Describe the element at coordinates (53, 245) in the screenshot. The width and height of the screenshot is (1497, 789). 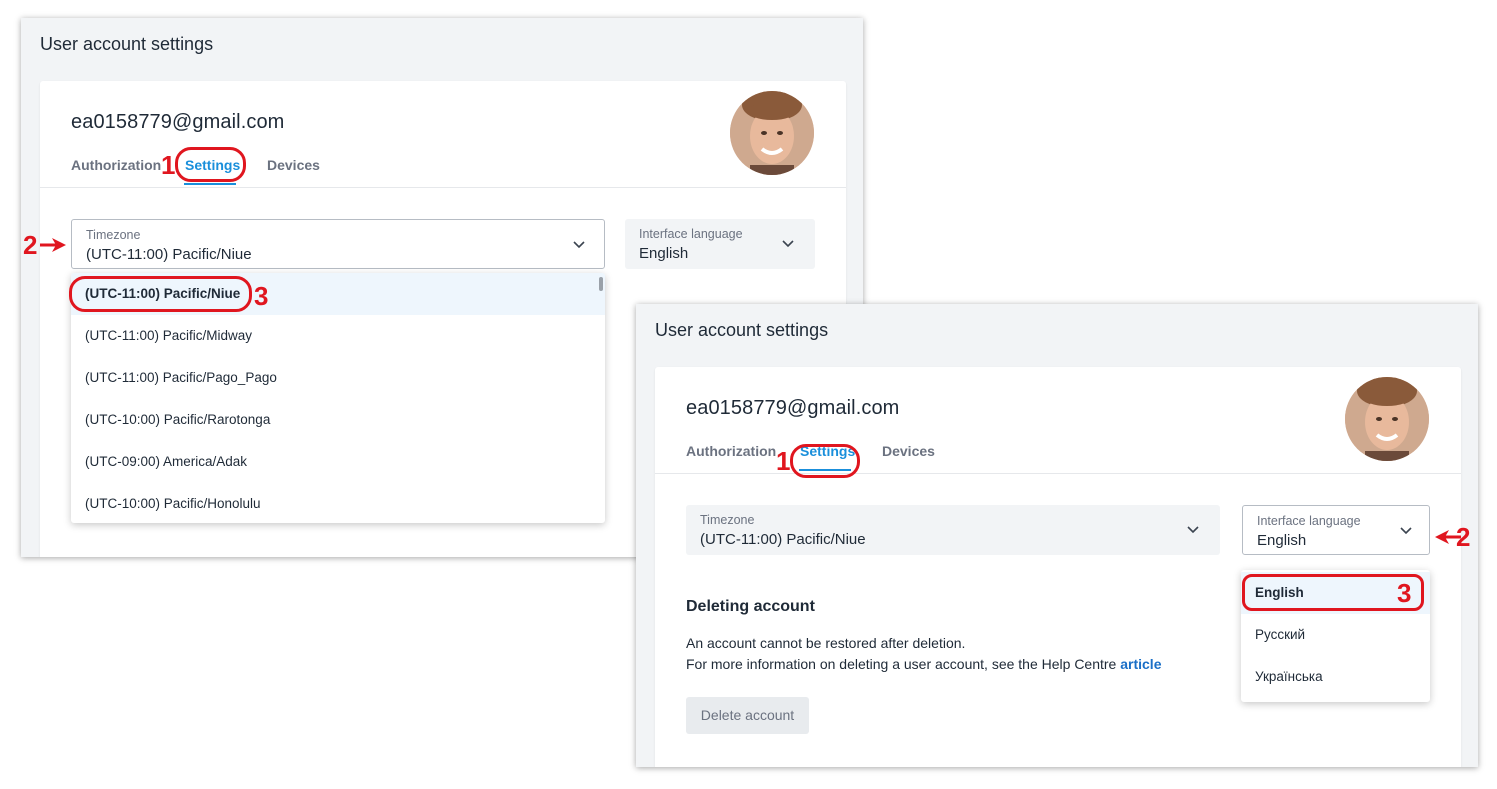
I see `callout-arrow-right-icon` at that location.